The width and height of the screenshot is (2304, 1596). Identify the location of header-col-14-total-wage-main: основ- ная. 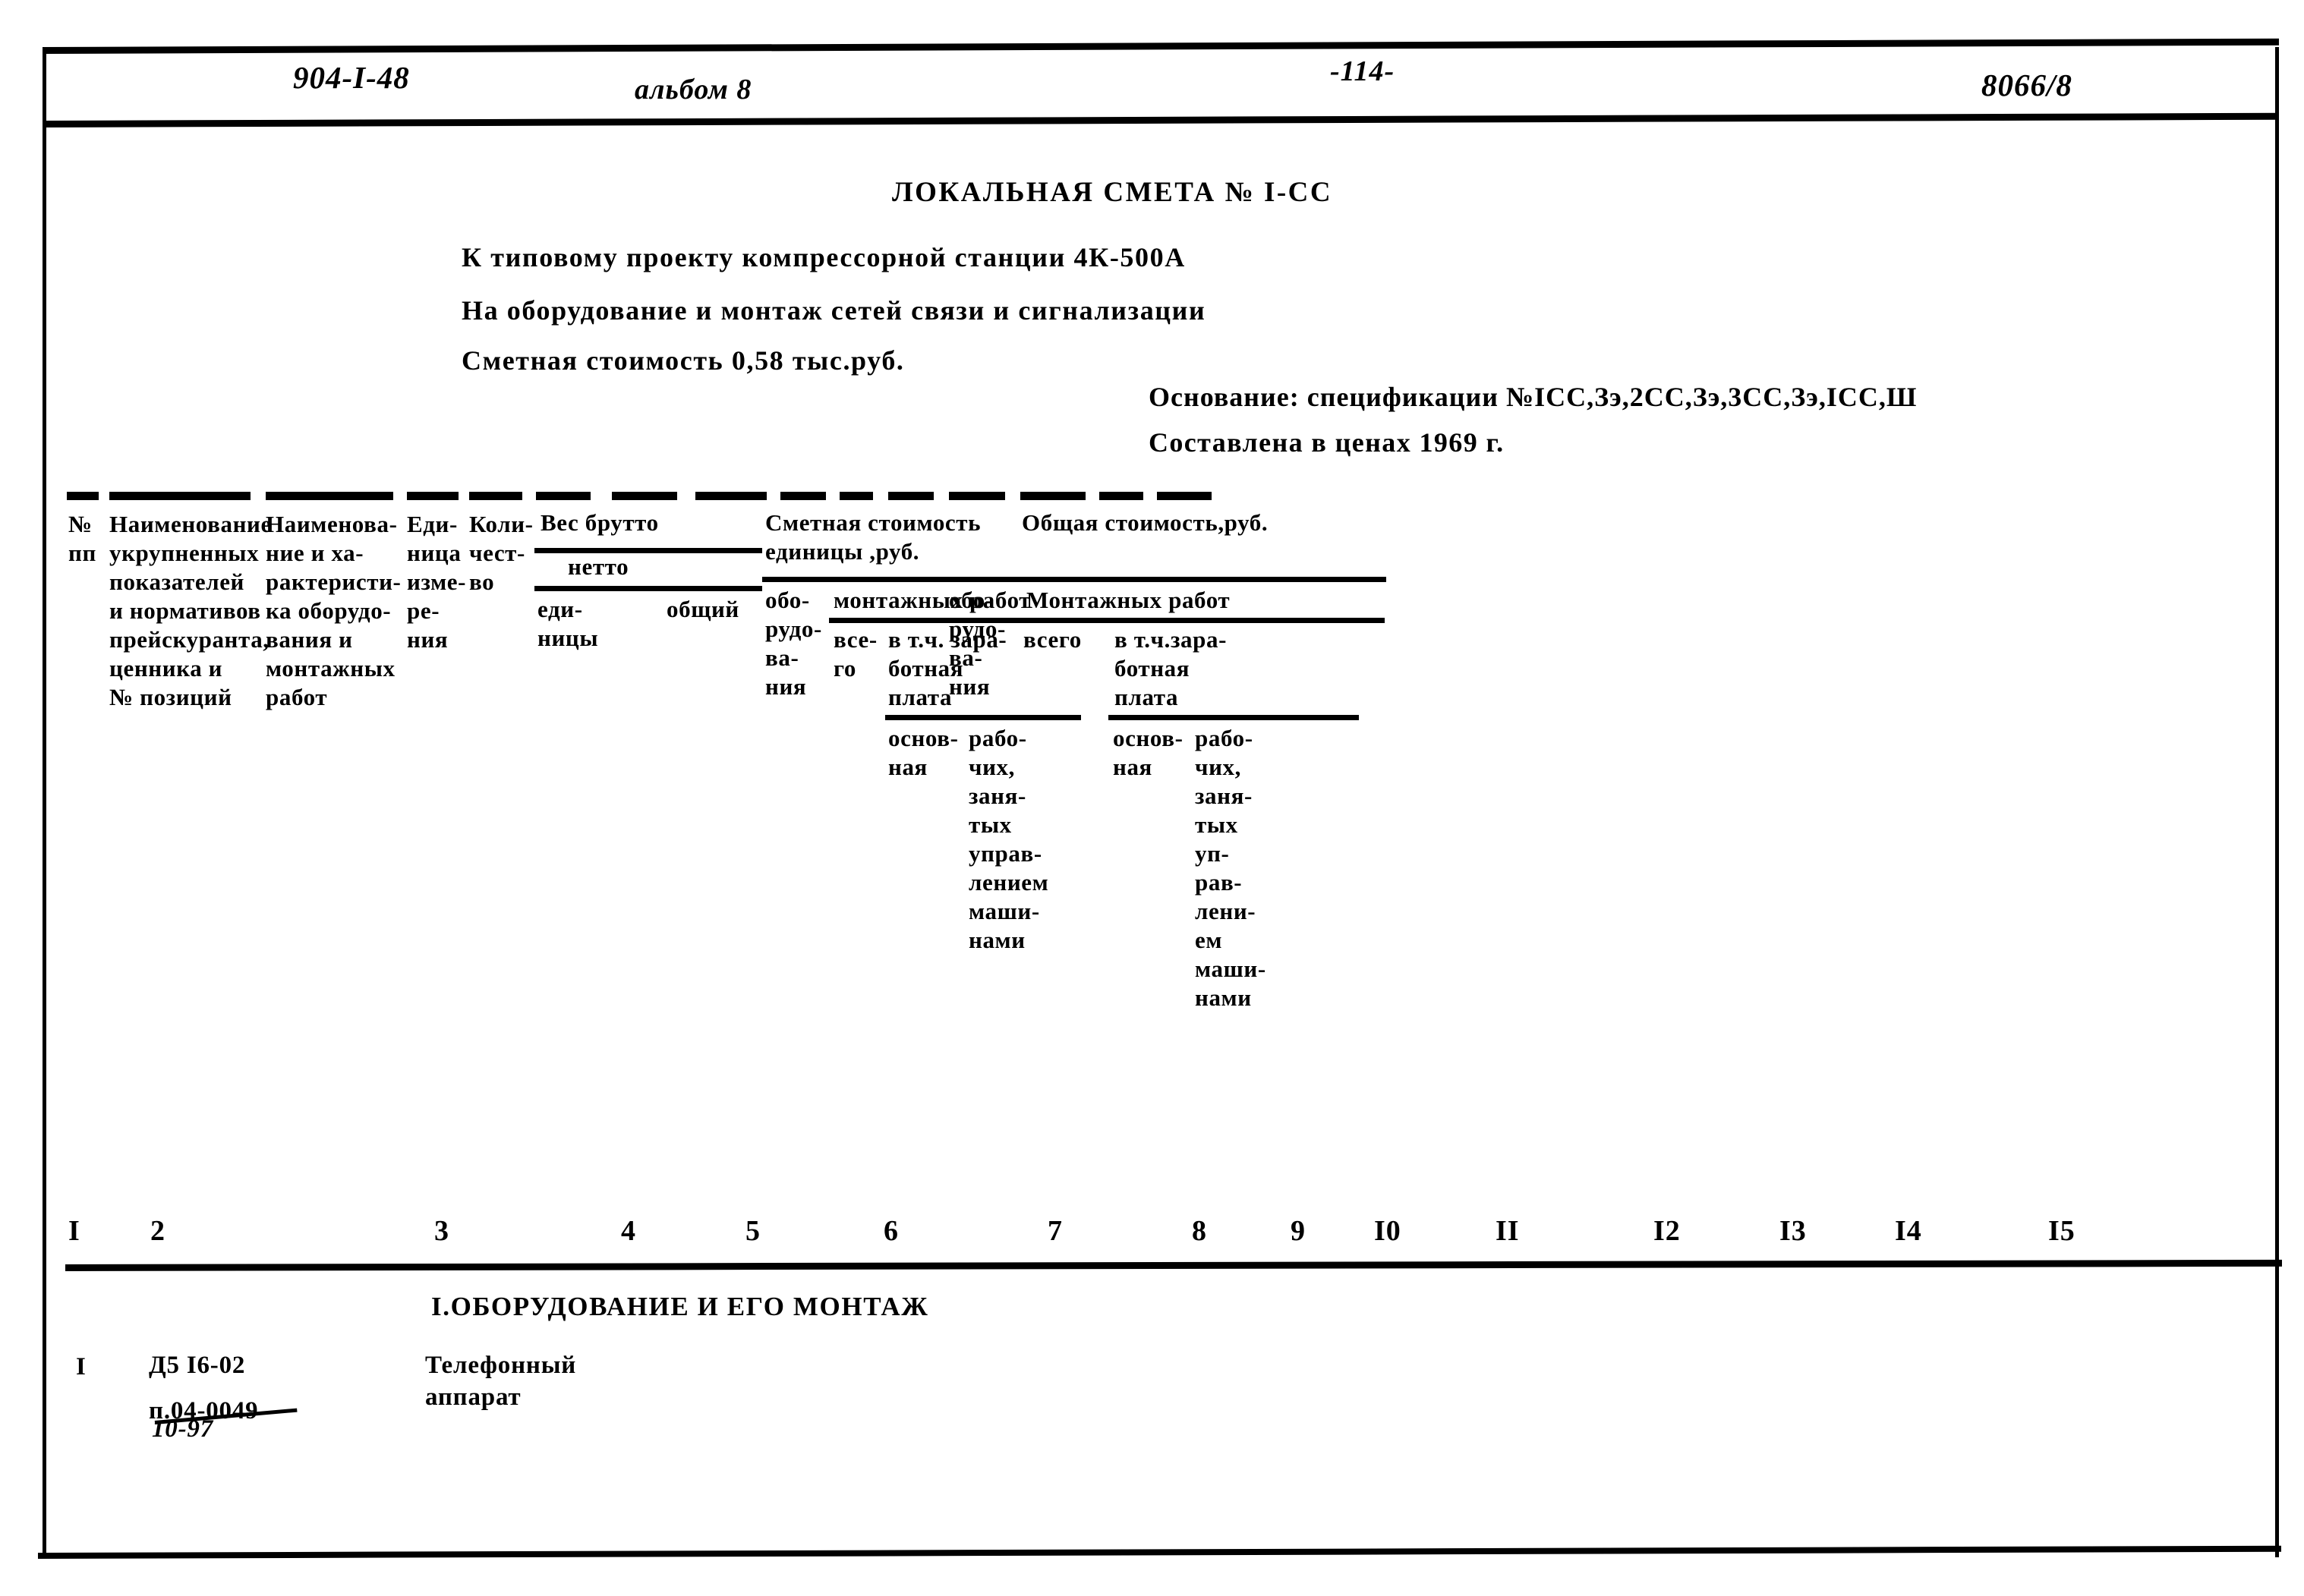
(1148, 752).